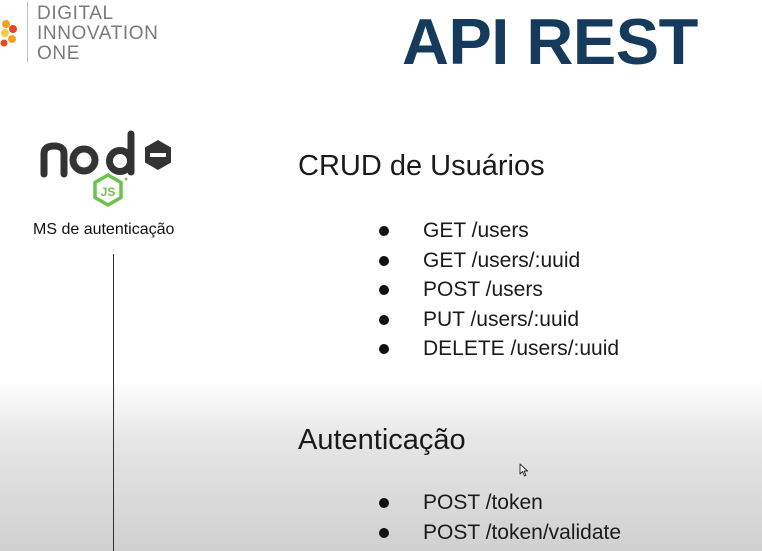  What do you see at coordinates (521, 348) in the screenshot?
I see `endpoint-text: DELETE /users/:uuid` at bounding box center [521, 348].